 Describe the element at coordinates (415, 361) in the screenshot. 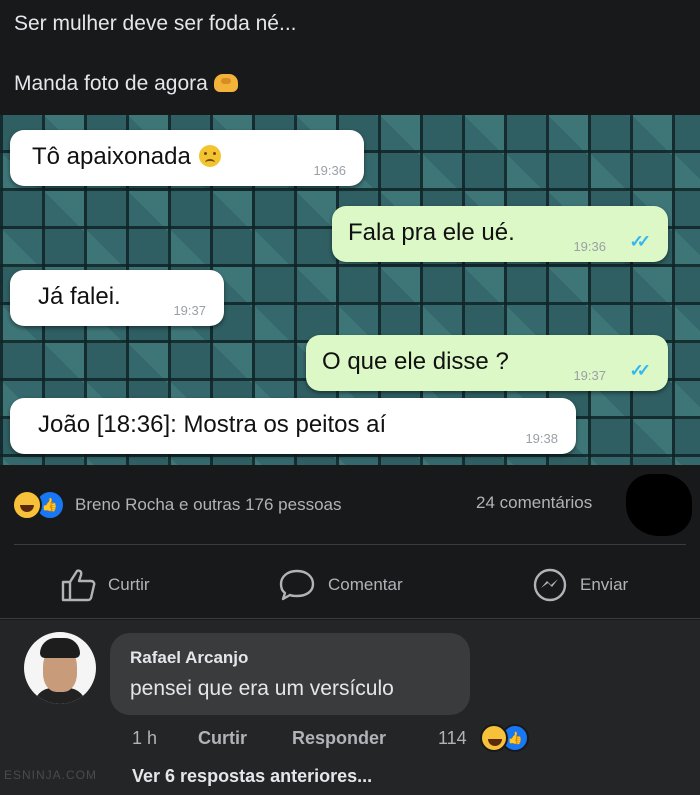

I see `chat-message-text: O que ele disse ?` at that location.